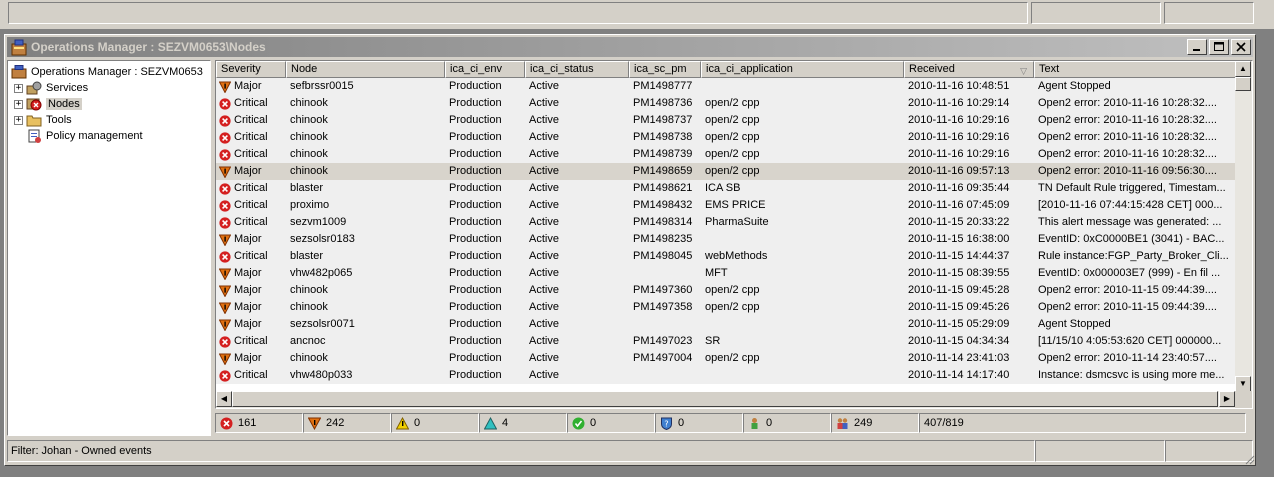 The width and height of the screenshot is (1274, 477). Describe the element at coordinates (321, 375) in the screenshot. I see `cell-text: vhw480p033` at that location.